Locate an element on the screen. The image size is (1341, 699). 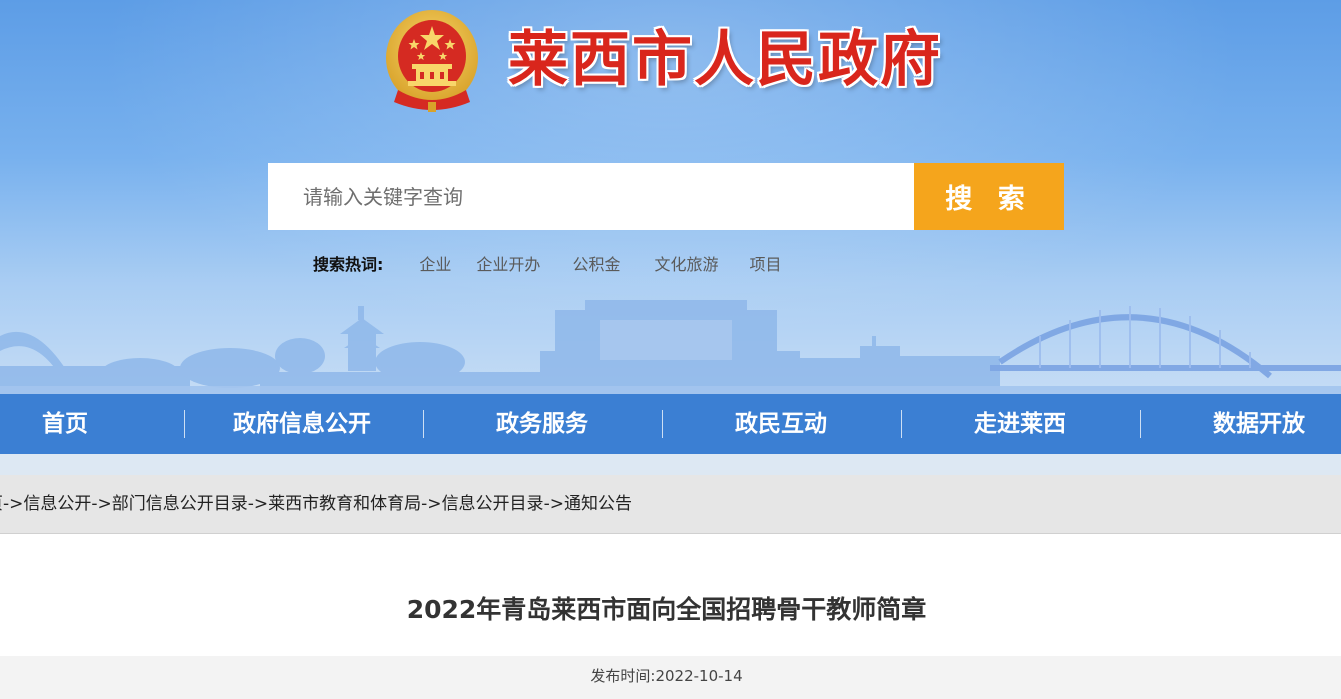
article-title: 2022年青岛莱西市面向全国招聘骨干教师简章 is located at coordinates (666, 609).